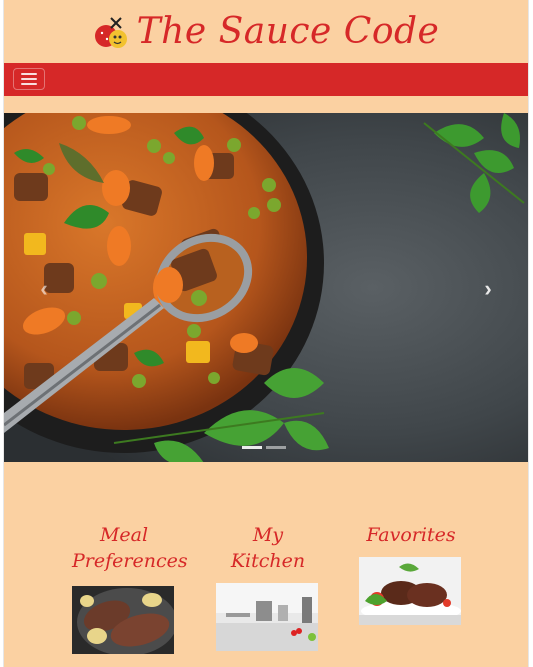 This screenshot has height=667, width=533. I want to click on card-title: My Kitchen, so click(268, 548).